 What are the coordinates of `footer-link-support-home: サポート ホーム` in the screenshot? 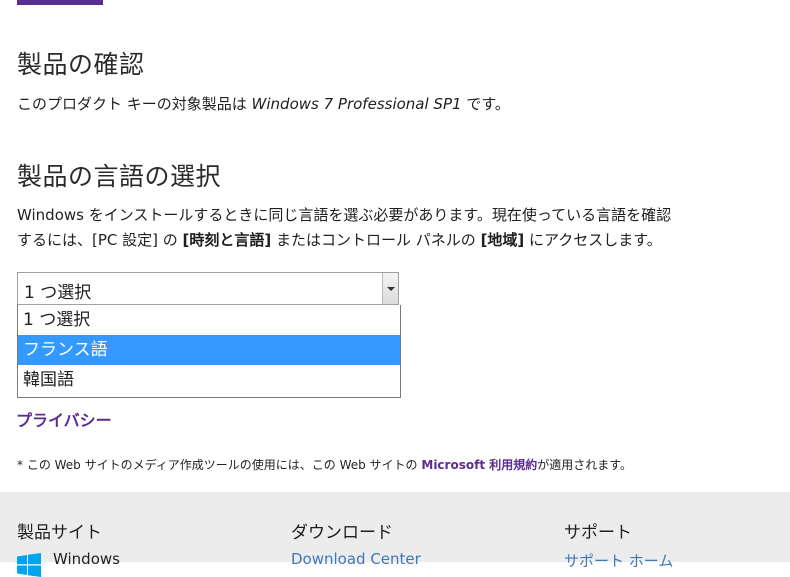 It's located at (618, 560).